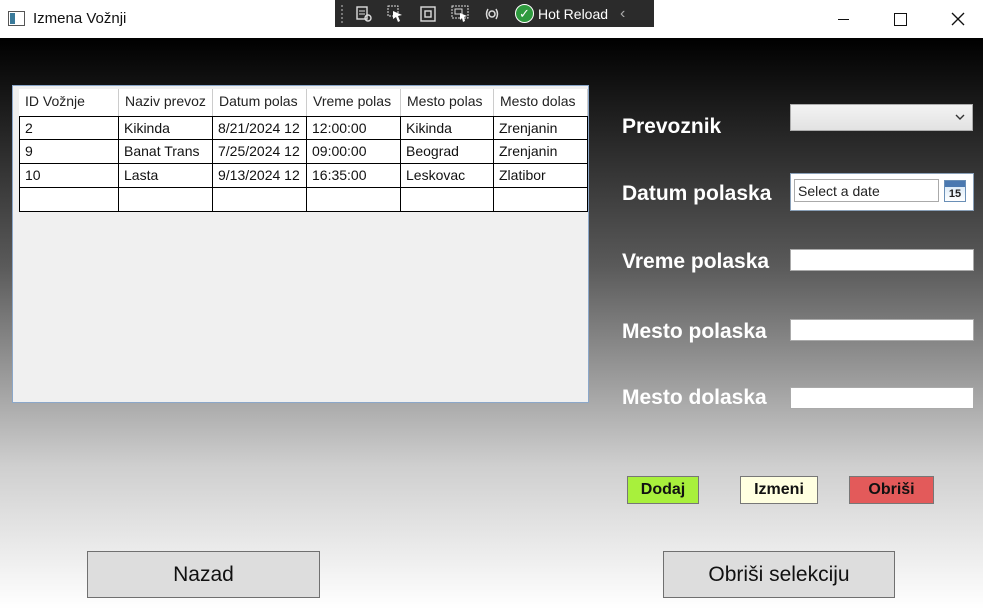 This screenshot has width=983, height=609. I want to click on obrisi-selekciju-button: Obriši selekciju, so click(779, 574).